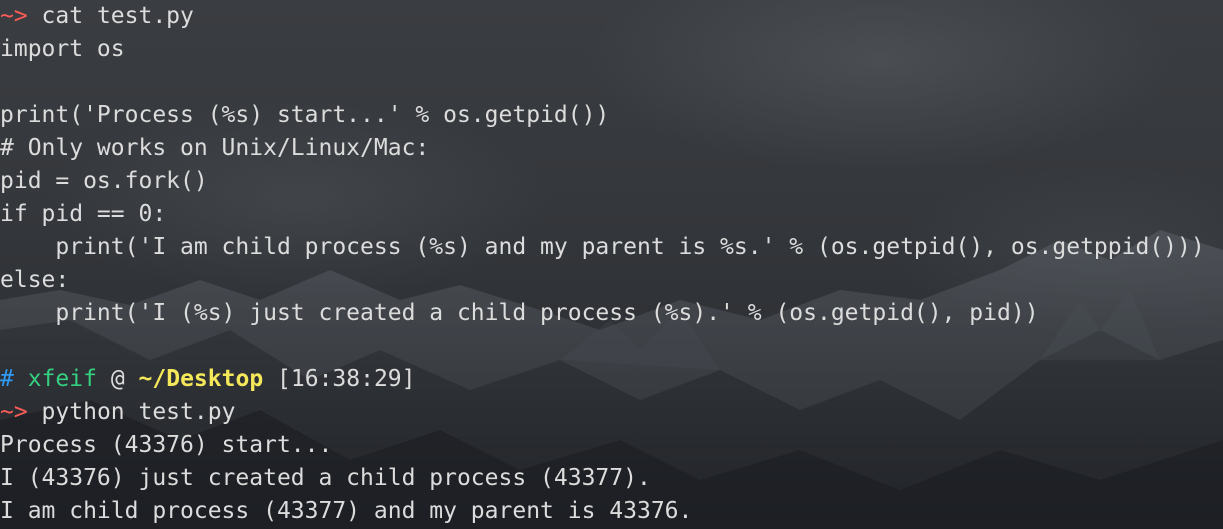  Describe the element at coordinates (215, 148) in the screenshot. I see `output-text: # Only works on Unix/Linux/Mac:` at that location.